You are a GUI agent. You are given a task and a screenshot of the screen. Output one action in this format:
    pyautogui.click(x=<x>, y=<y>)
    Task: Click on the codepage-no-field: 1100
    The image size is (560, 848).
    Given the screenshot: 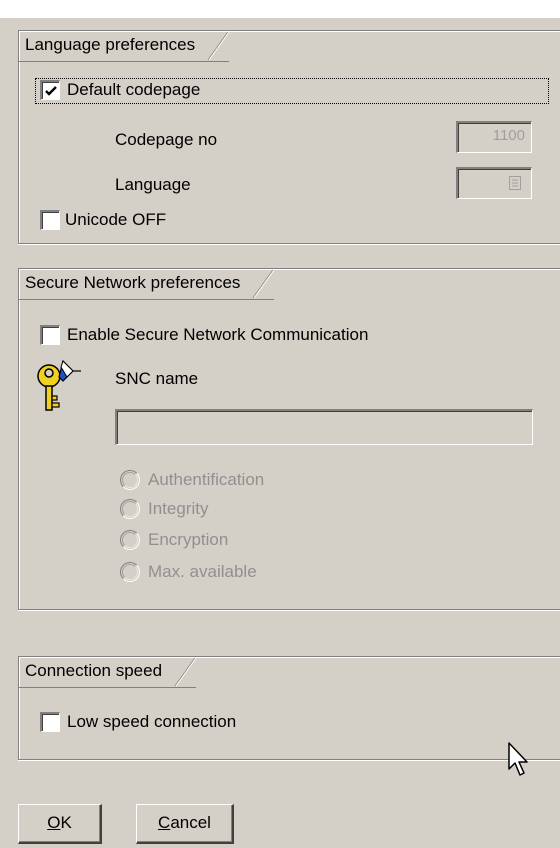 What is the action you would take?
    pyautogui.click(x=494, y=137)
    